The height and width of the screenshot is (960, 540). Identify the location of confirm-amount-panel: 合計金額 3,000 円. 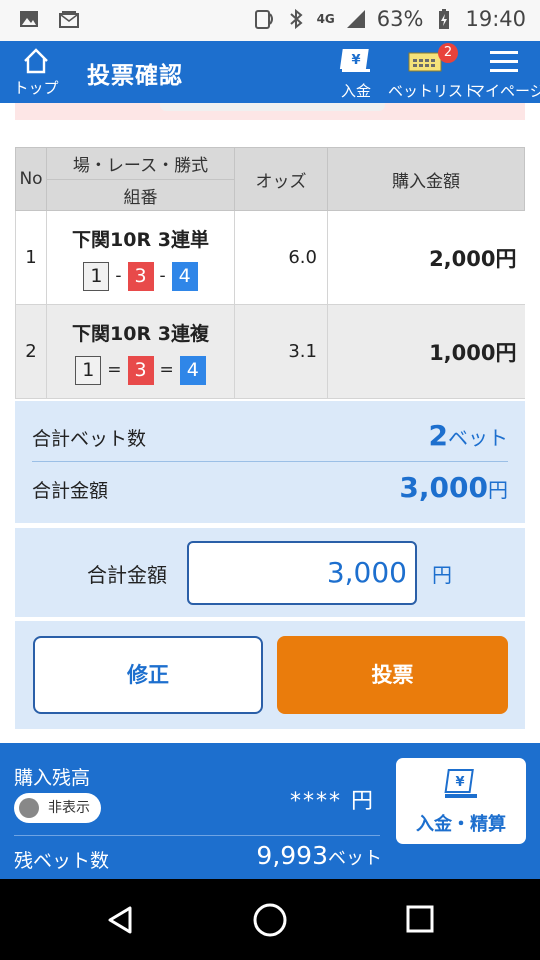
(270, 572).